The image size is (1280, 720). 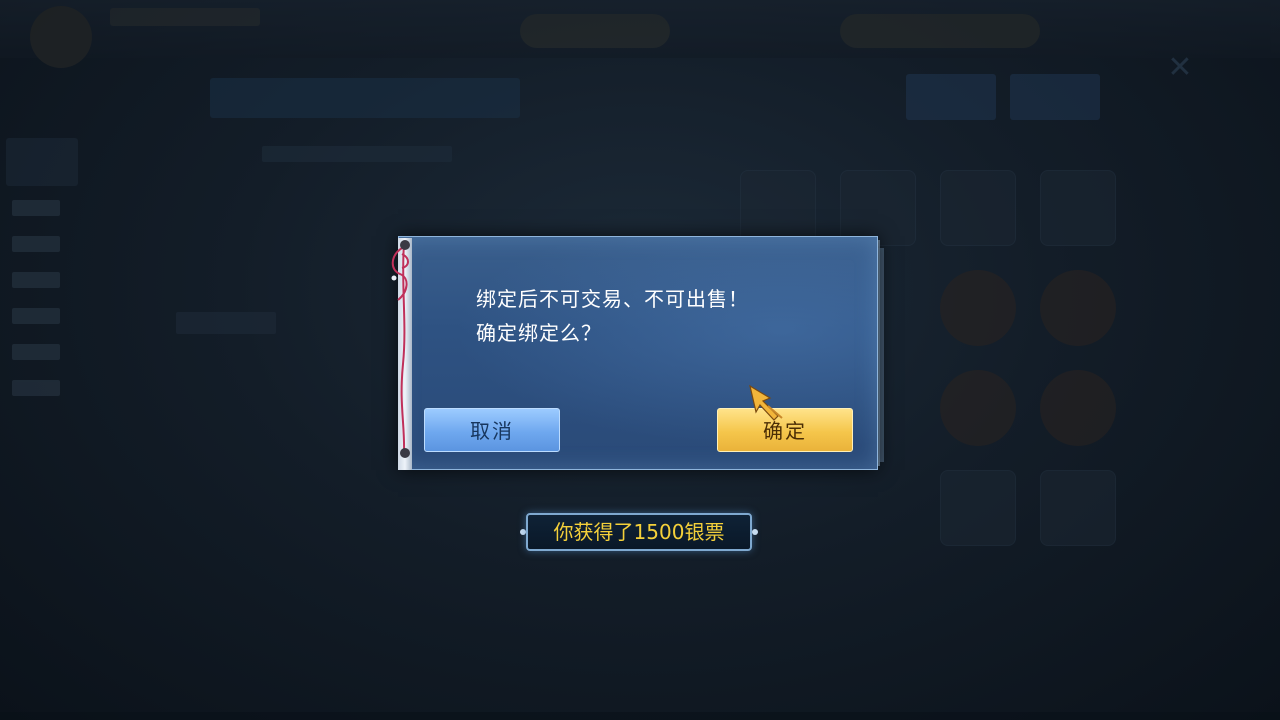 I want to click on ribbon-bow-icon, so click(x=400, y=274).